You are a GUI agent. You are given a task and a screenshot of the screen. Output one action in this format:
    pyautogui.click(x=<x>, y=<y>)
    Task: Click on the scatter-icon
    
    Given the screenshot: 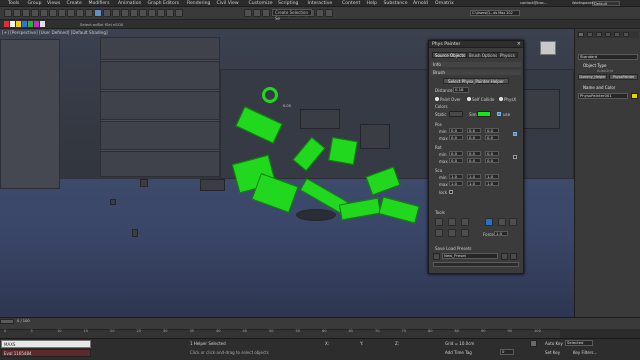 What is the action you would take?
    pyautogui.click(x=452, y=222)
    